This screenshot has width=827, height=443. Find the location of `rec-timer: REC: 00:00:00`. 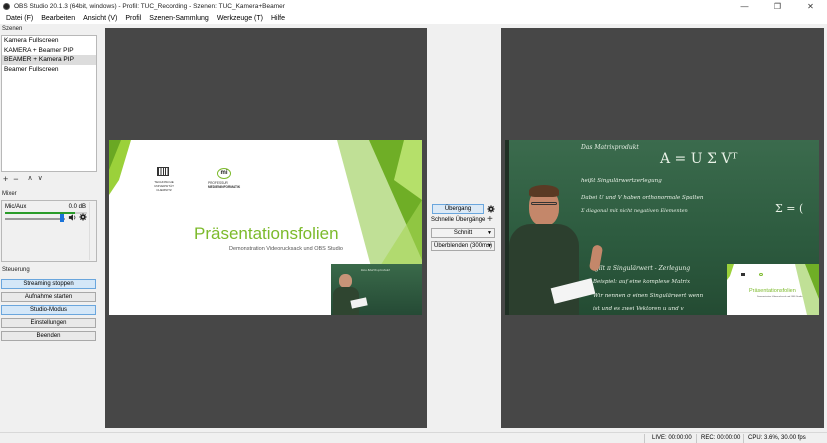

rec-timer: REC: 00:00:00 is located at coordinates (721, 438).